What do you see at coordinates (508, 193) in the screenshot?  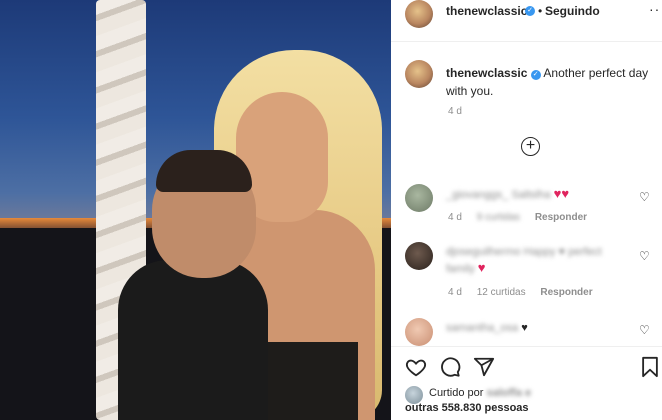 I see `comment-text: _giovanggs_ Saltslha ♥♥` at bounding box center [508, 193].